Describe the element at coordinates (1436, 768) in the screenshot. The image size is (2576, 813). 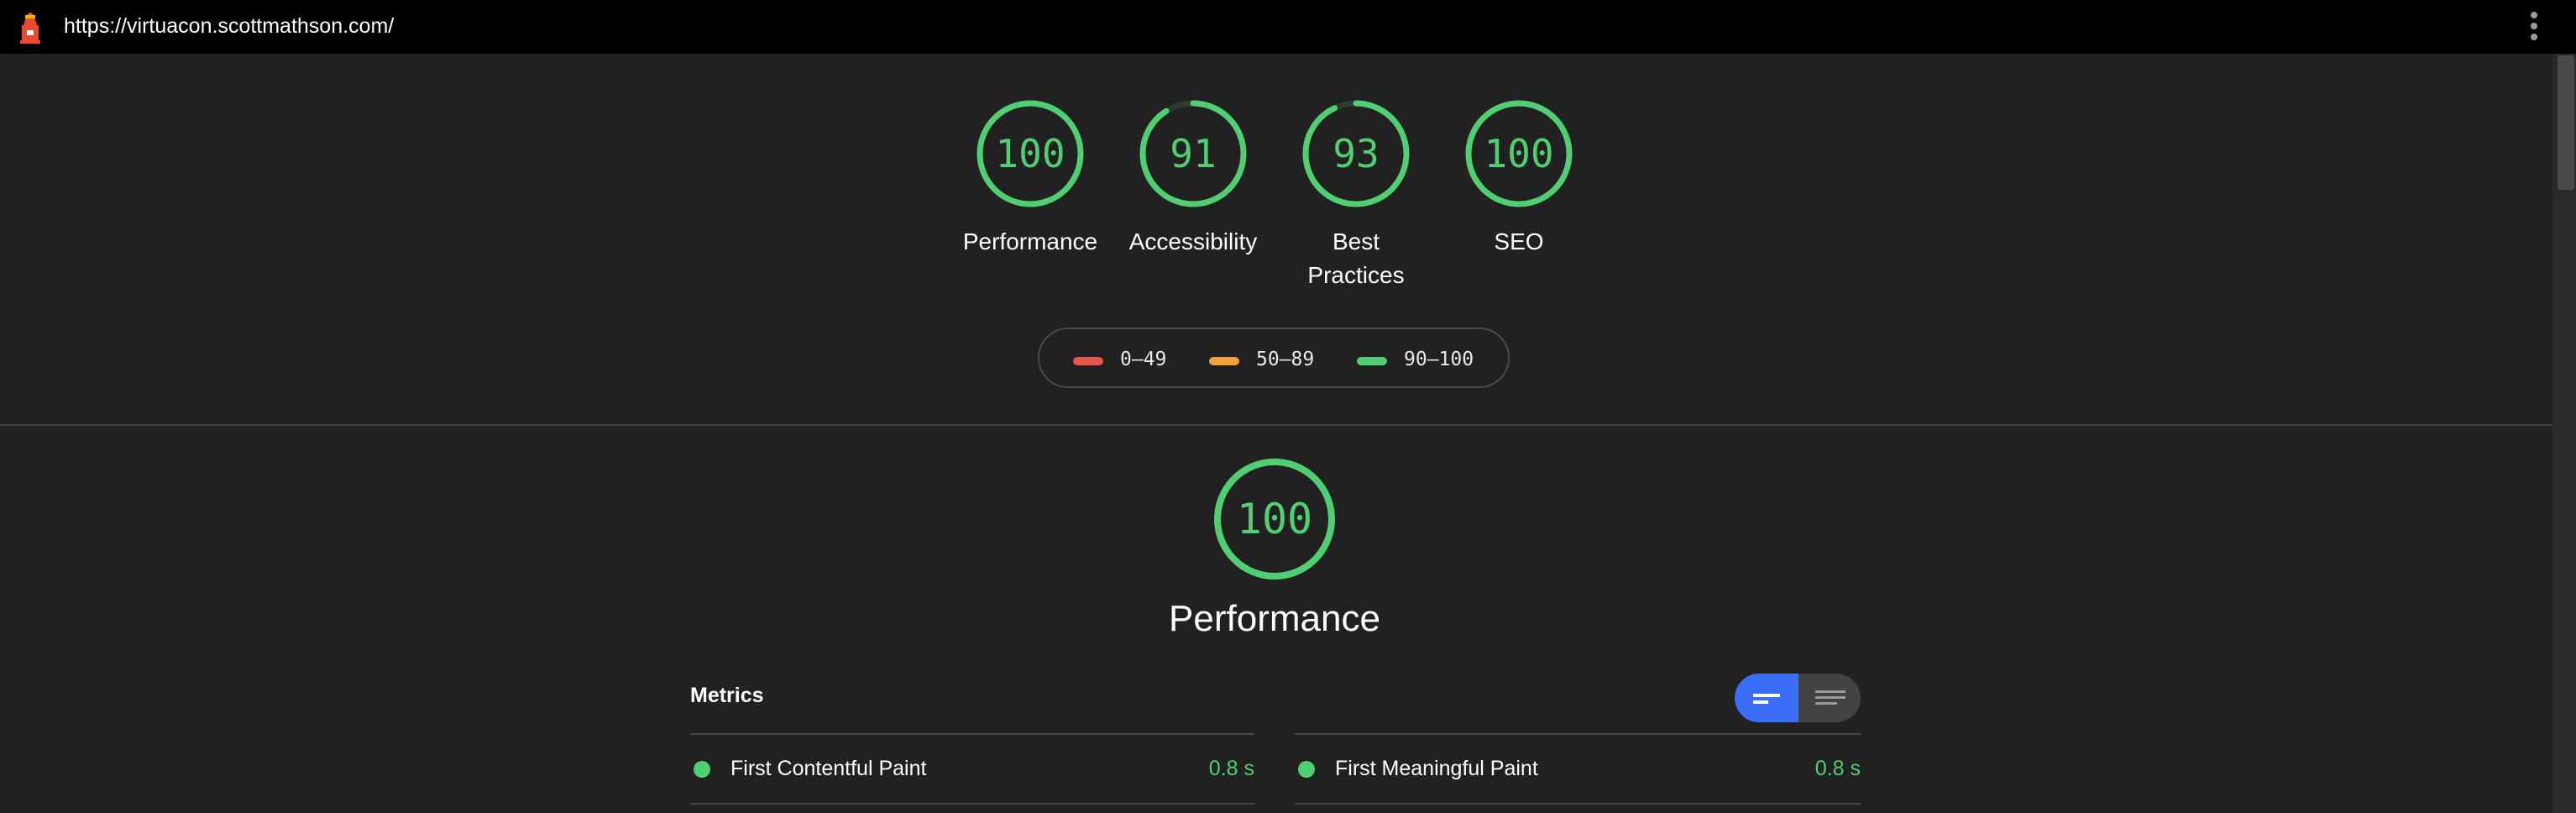
I see `metric-name: First Meaningful Paint` at that location.